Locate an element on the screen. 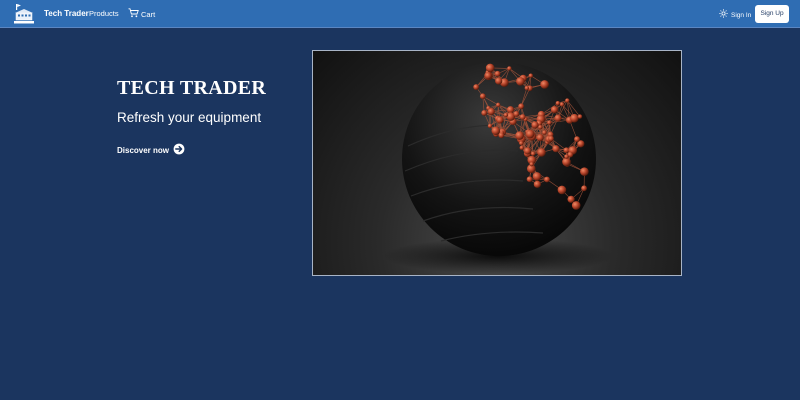 The width and height of the screenshot is (800, 400). arrow-right-circle-icon is located at coordinates (179, 151).